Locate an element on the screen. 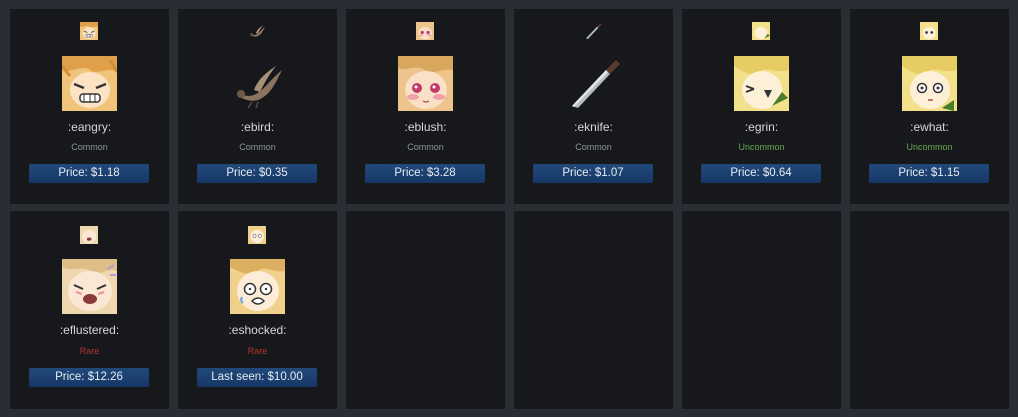 This screenshot has height=417, width=1018. price-button: Price: $0.64 is located at coordinates (761, 173).